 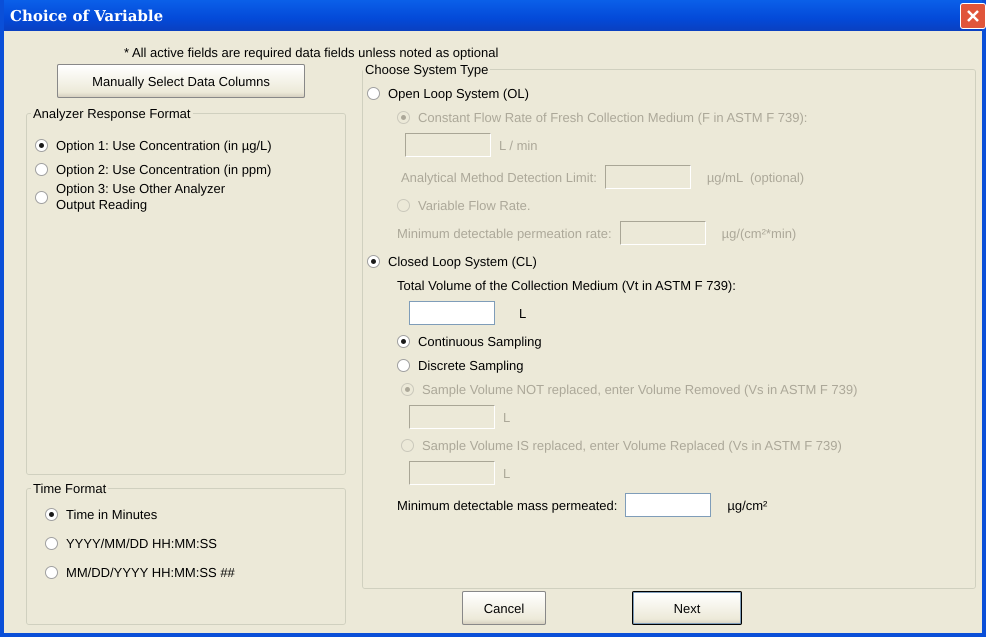 I want to click on radio-label: Sample Volume IS replaced, enter Volume Replaced (Vs in ASTM F 739), so click(x=632, y=445).